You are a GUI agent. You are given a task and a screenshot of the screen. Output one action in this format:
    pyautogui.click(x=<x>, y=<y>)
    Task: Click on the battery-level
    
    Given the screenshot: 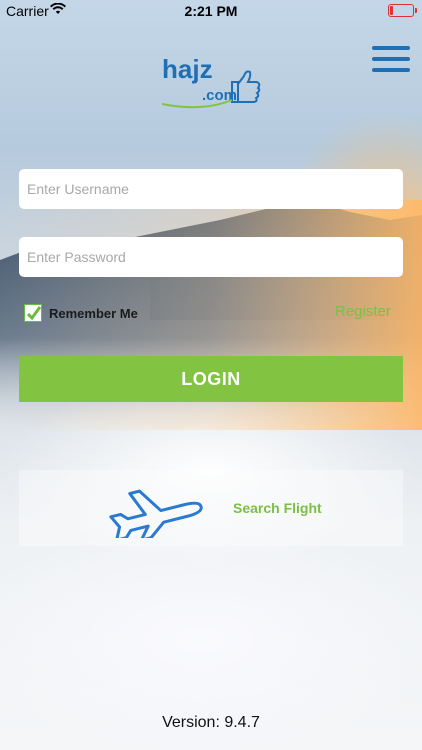 What is the action you would take?
    pyautogui.click(x=391, y=10)
    